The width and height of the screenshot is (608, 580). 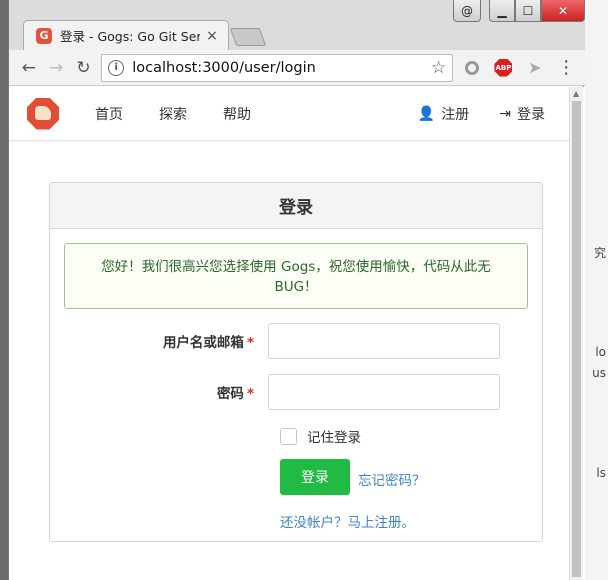 What do you see at coordinates (576, 339) in the screenshot?
I see `scrollbar-thumb` at bounding box center [576, 339].